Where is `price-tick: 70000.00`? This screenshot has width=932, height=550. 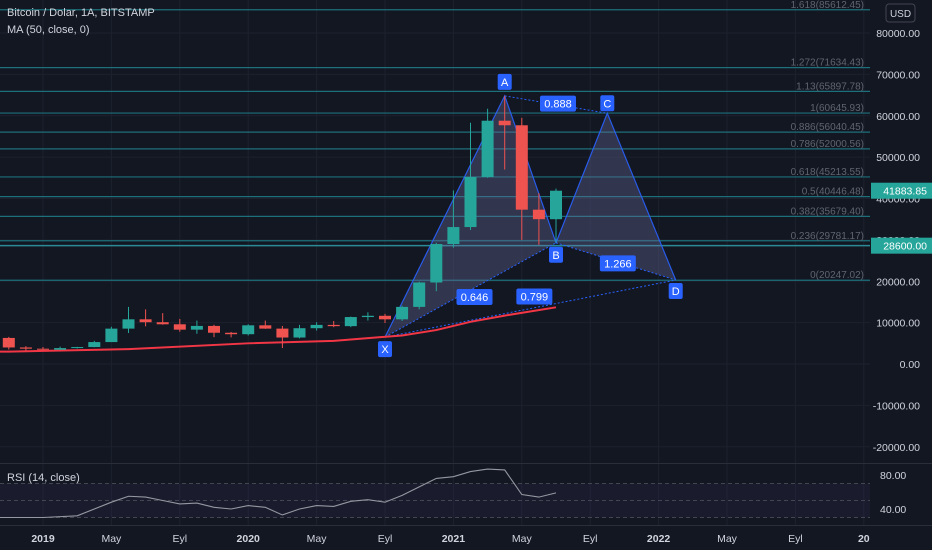 price-tick: 70000.00 is located at coordinates (898, 75).